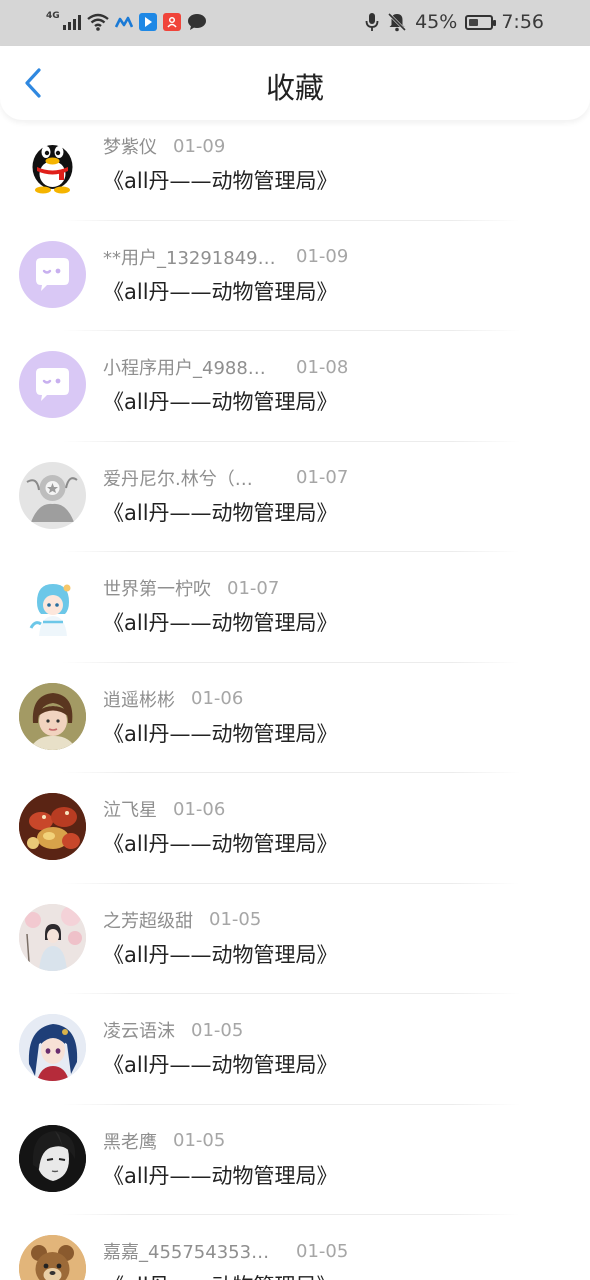  I want to click on list-item: 嘉嘉_455754353… 01-05 《all丹——动物管理局》, so click(295, 1247).